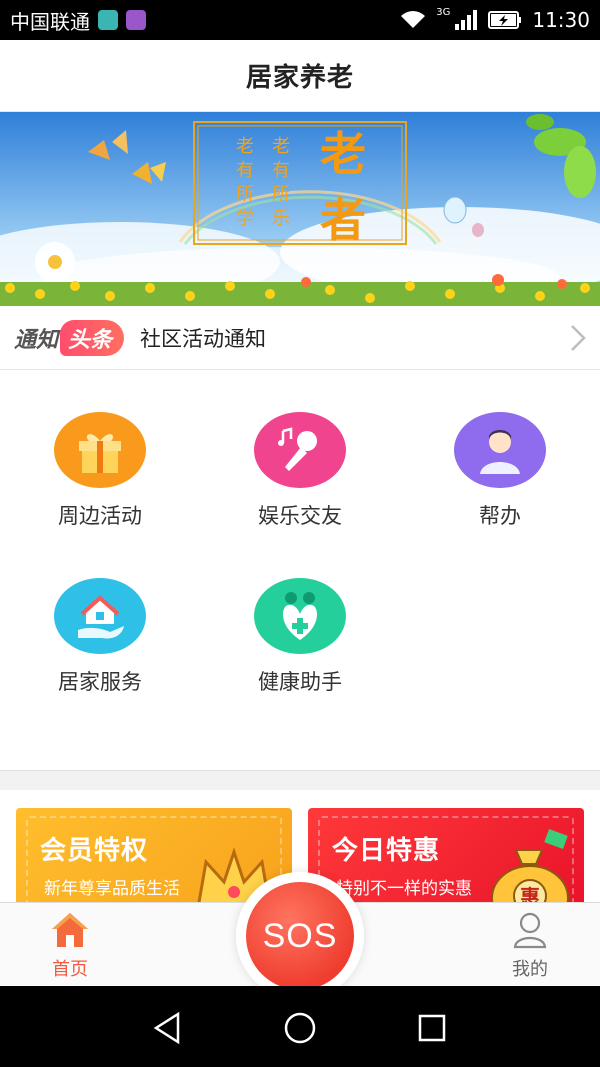 This screenshot has width=600, height=1067. Describe the element at coordinates (245, 194) in the screenshot. I see `banner-couplet-left-3: 所` at that location.